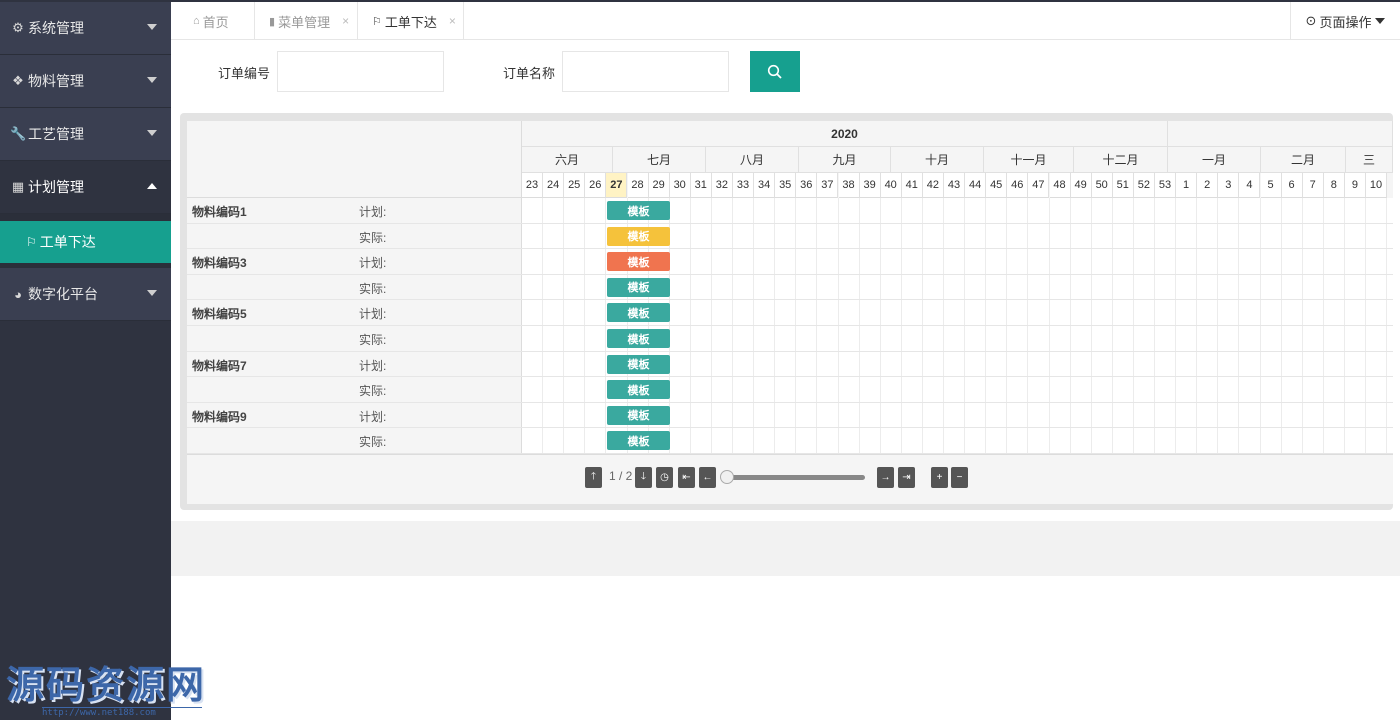 This screenshot has width=1400, height=720. What do you see at coordinates (529, 73) in the screenshot?
I see `order-name-label: 订单名称` at bounding box center [529, 73].